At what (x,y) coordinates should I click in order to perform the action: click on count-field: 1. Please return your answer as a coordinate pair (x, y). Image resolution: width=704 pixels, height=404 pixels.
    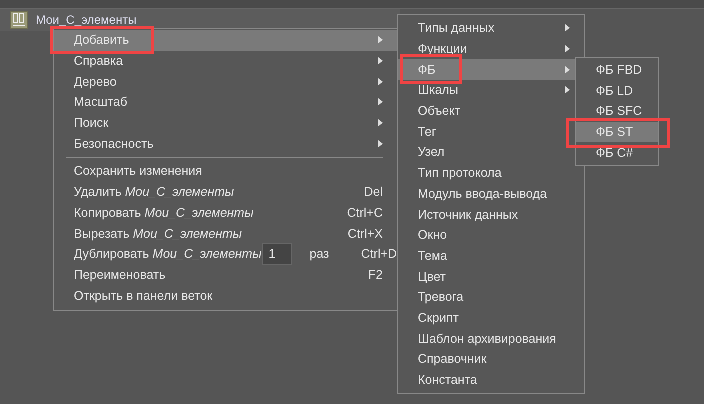
    Looking at the image, I should click on (277, 254).